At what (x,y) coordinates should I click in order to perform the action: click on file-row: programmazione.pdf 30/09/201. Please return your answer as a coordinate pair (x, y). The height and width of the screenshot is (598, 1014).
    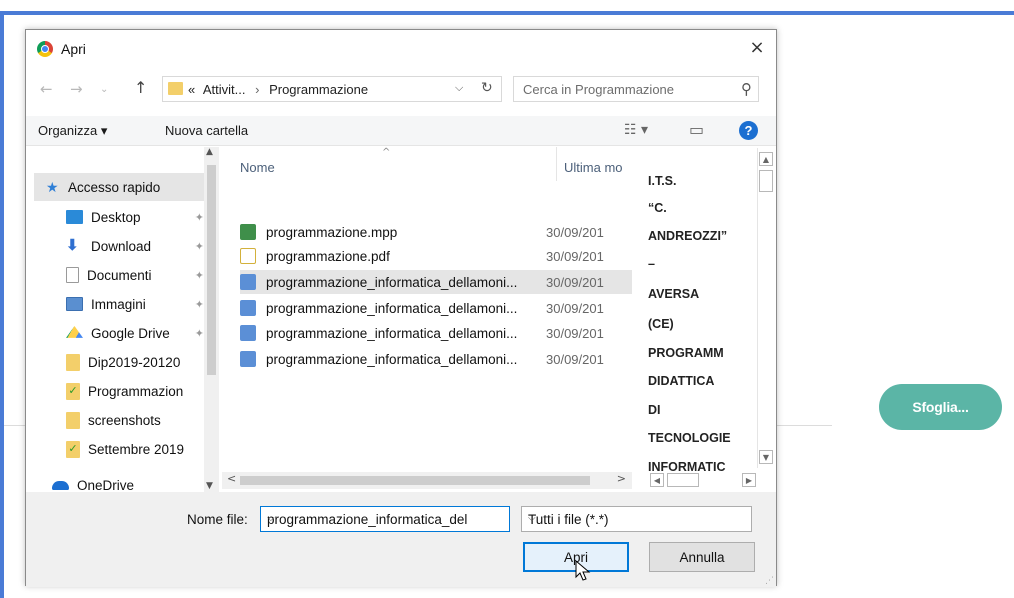
    Looking at the image, I should click on (436, 256).